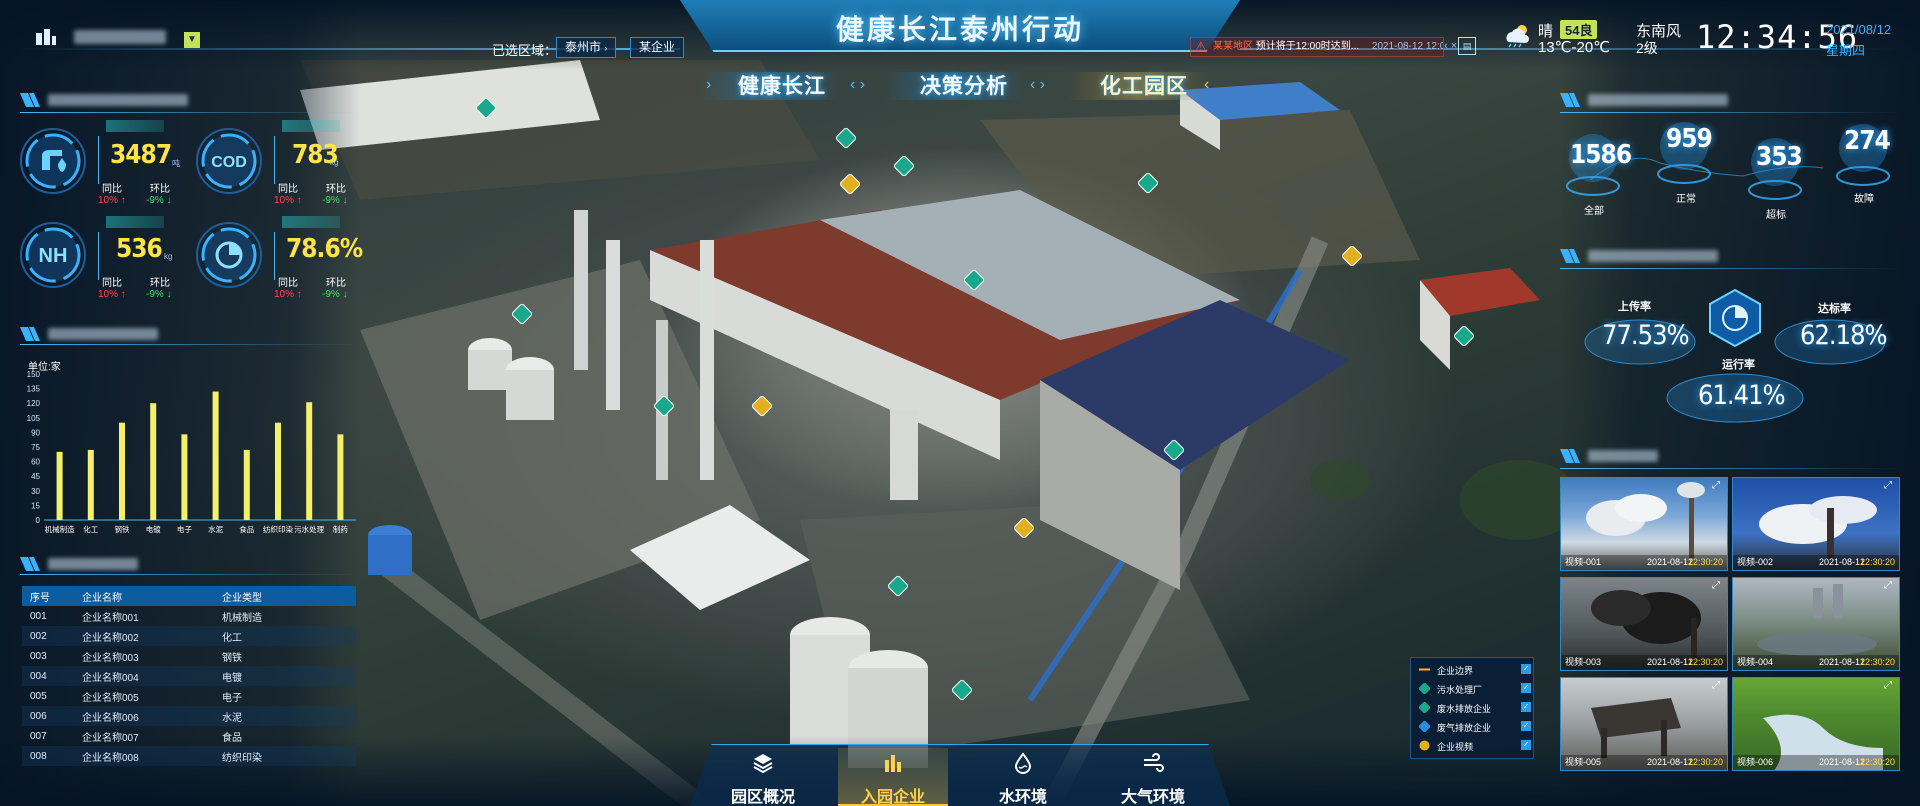  Describe the element at coordinates (189, 716) in the screenshot. I see `table-row: 006 企业名称006 水泥` at that location.